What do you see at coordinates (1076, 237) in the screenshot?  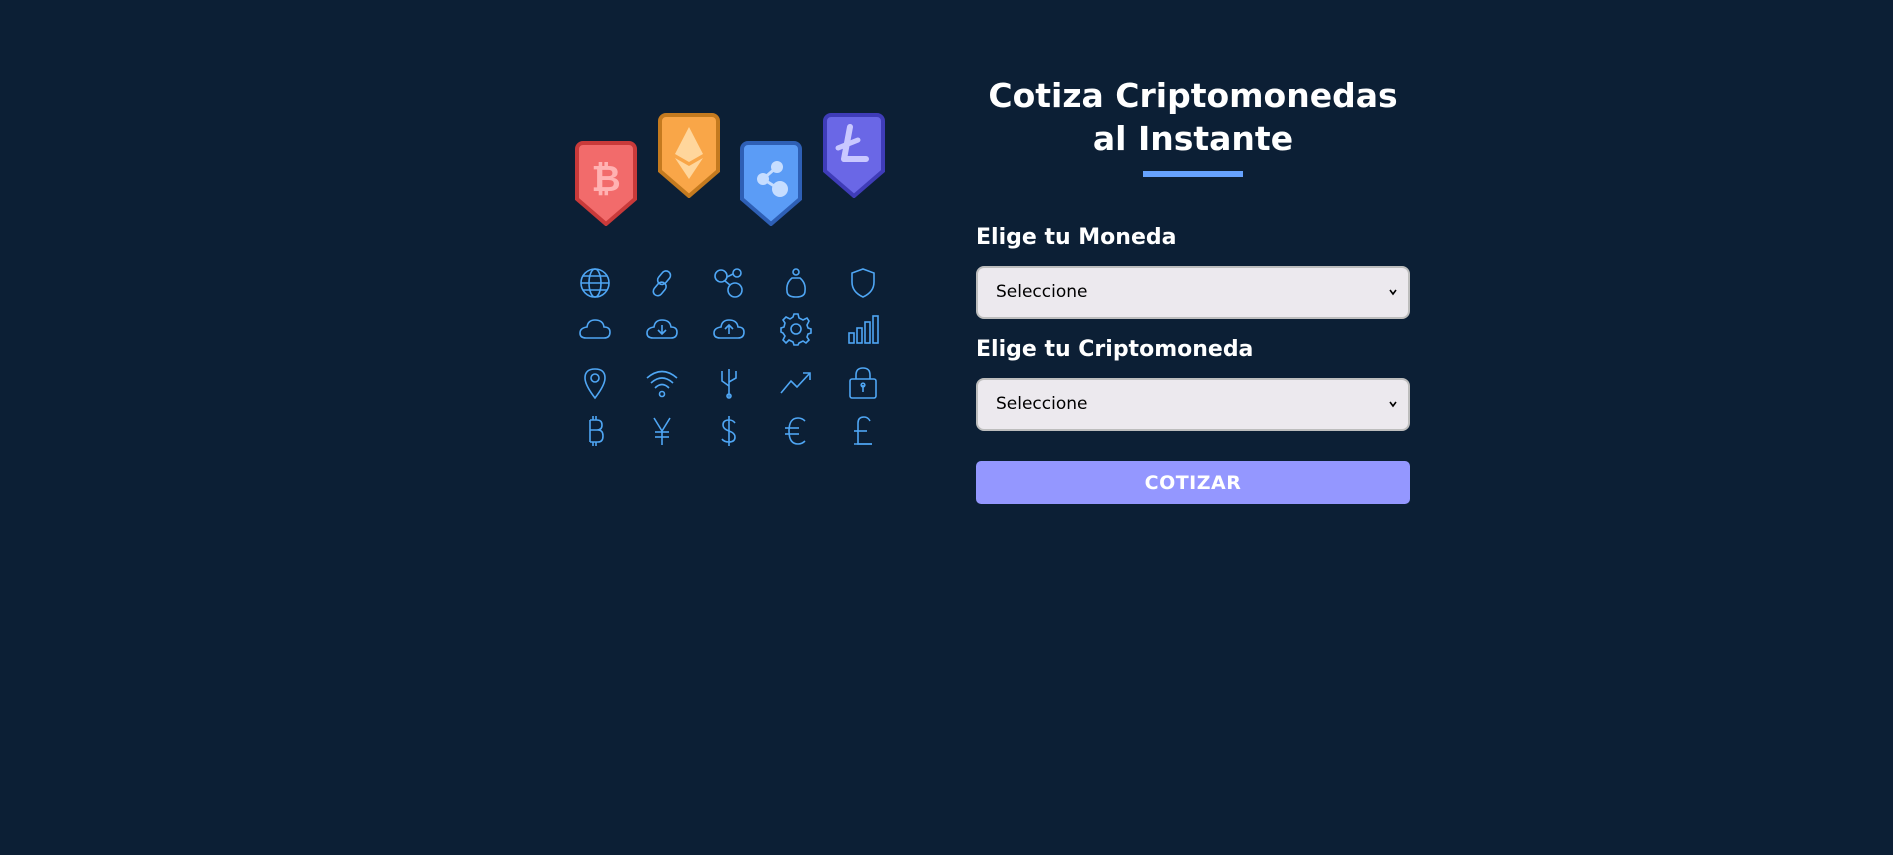 I see `currency-label: Elige tu Moneda` at bounding box center [1076, 237].